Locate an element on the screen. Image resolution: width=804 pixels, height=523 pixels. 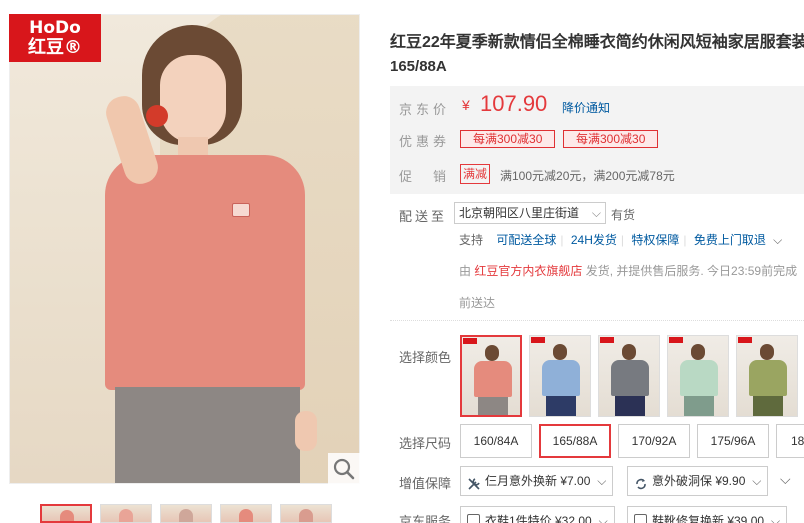
jd-service-text: 衣鞋1件特价 ¥32.00 is located at coordinates (538, 518).